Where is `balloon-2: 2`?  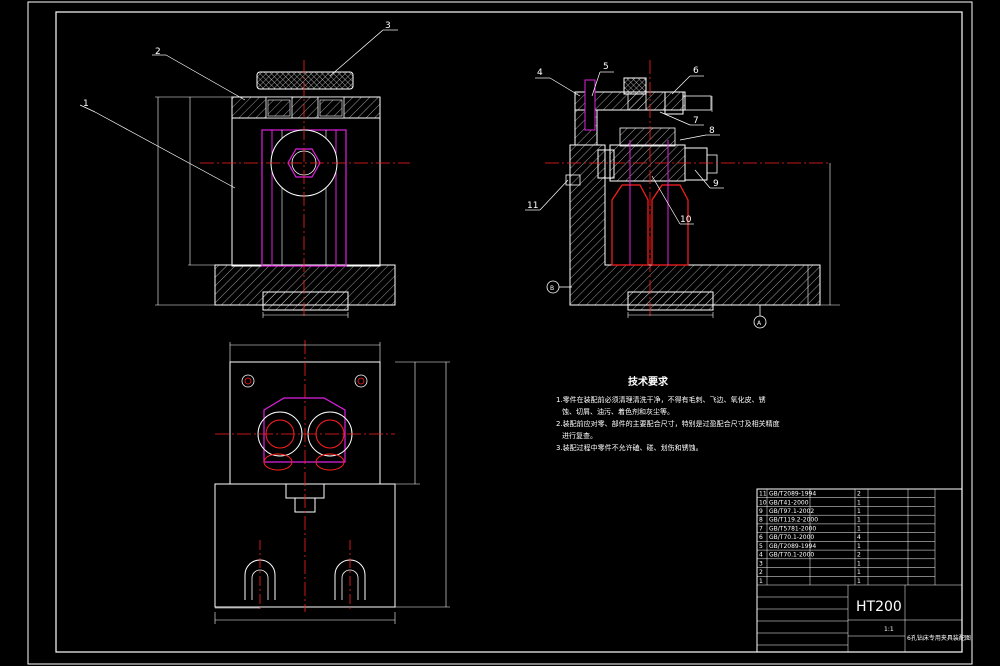 balloon-2: 2 is located at coordinates (158, 52).